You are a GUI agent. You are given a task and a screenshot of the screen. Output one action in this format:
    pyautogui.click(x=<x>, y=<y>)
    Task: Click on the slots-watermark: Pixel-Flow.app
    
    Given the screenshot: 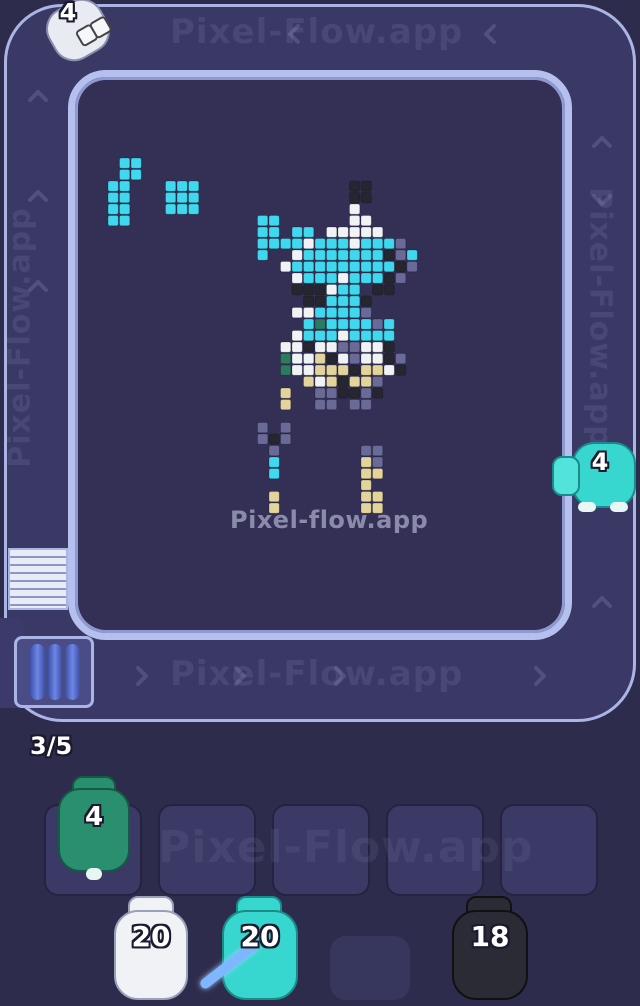 What is the action you would take?
    pyautogui.click(x=346, y=847)
    